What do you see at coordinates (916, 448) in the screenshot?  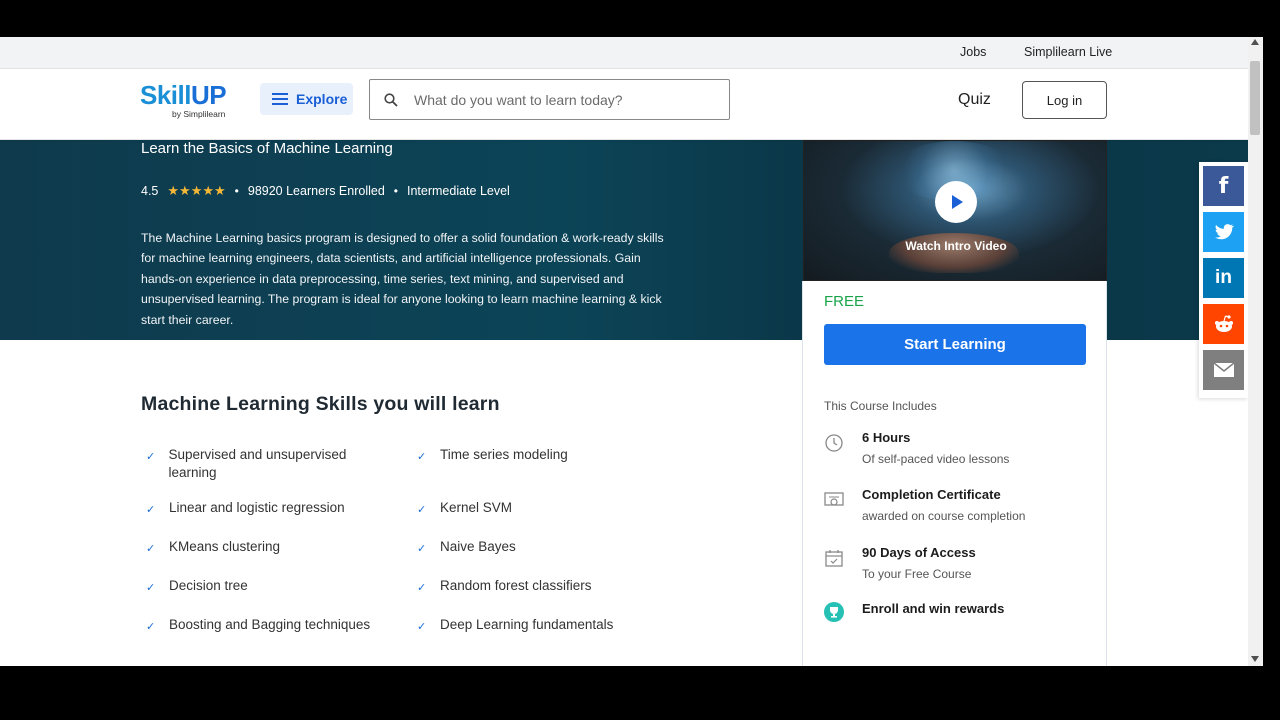 I see `include-item: 6 Hours Of self-paced video lessons` at bounding box center [916, 448].